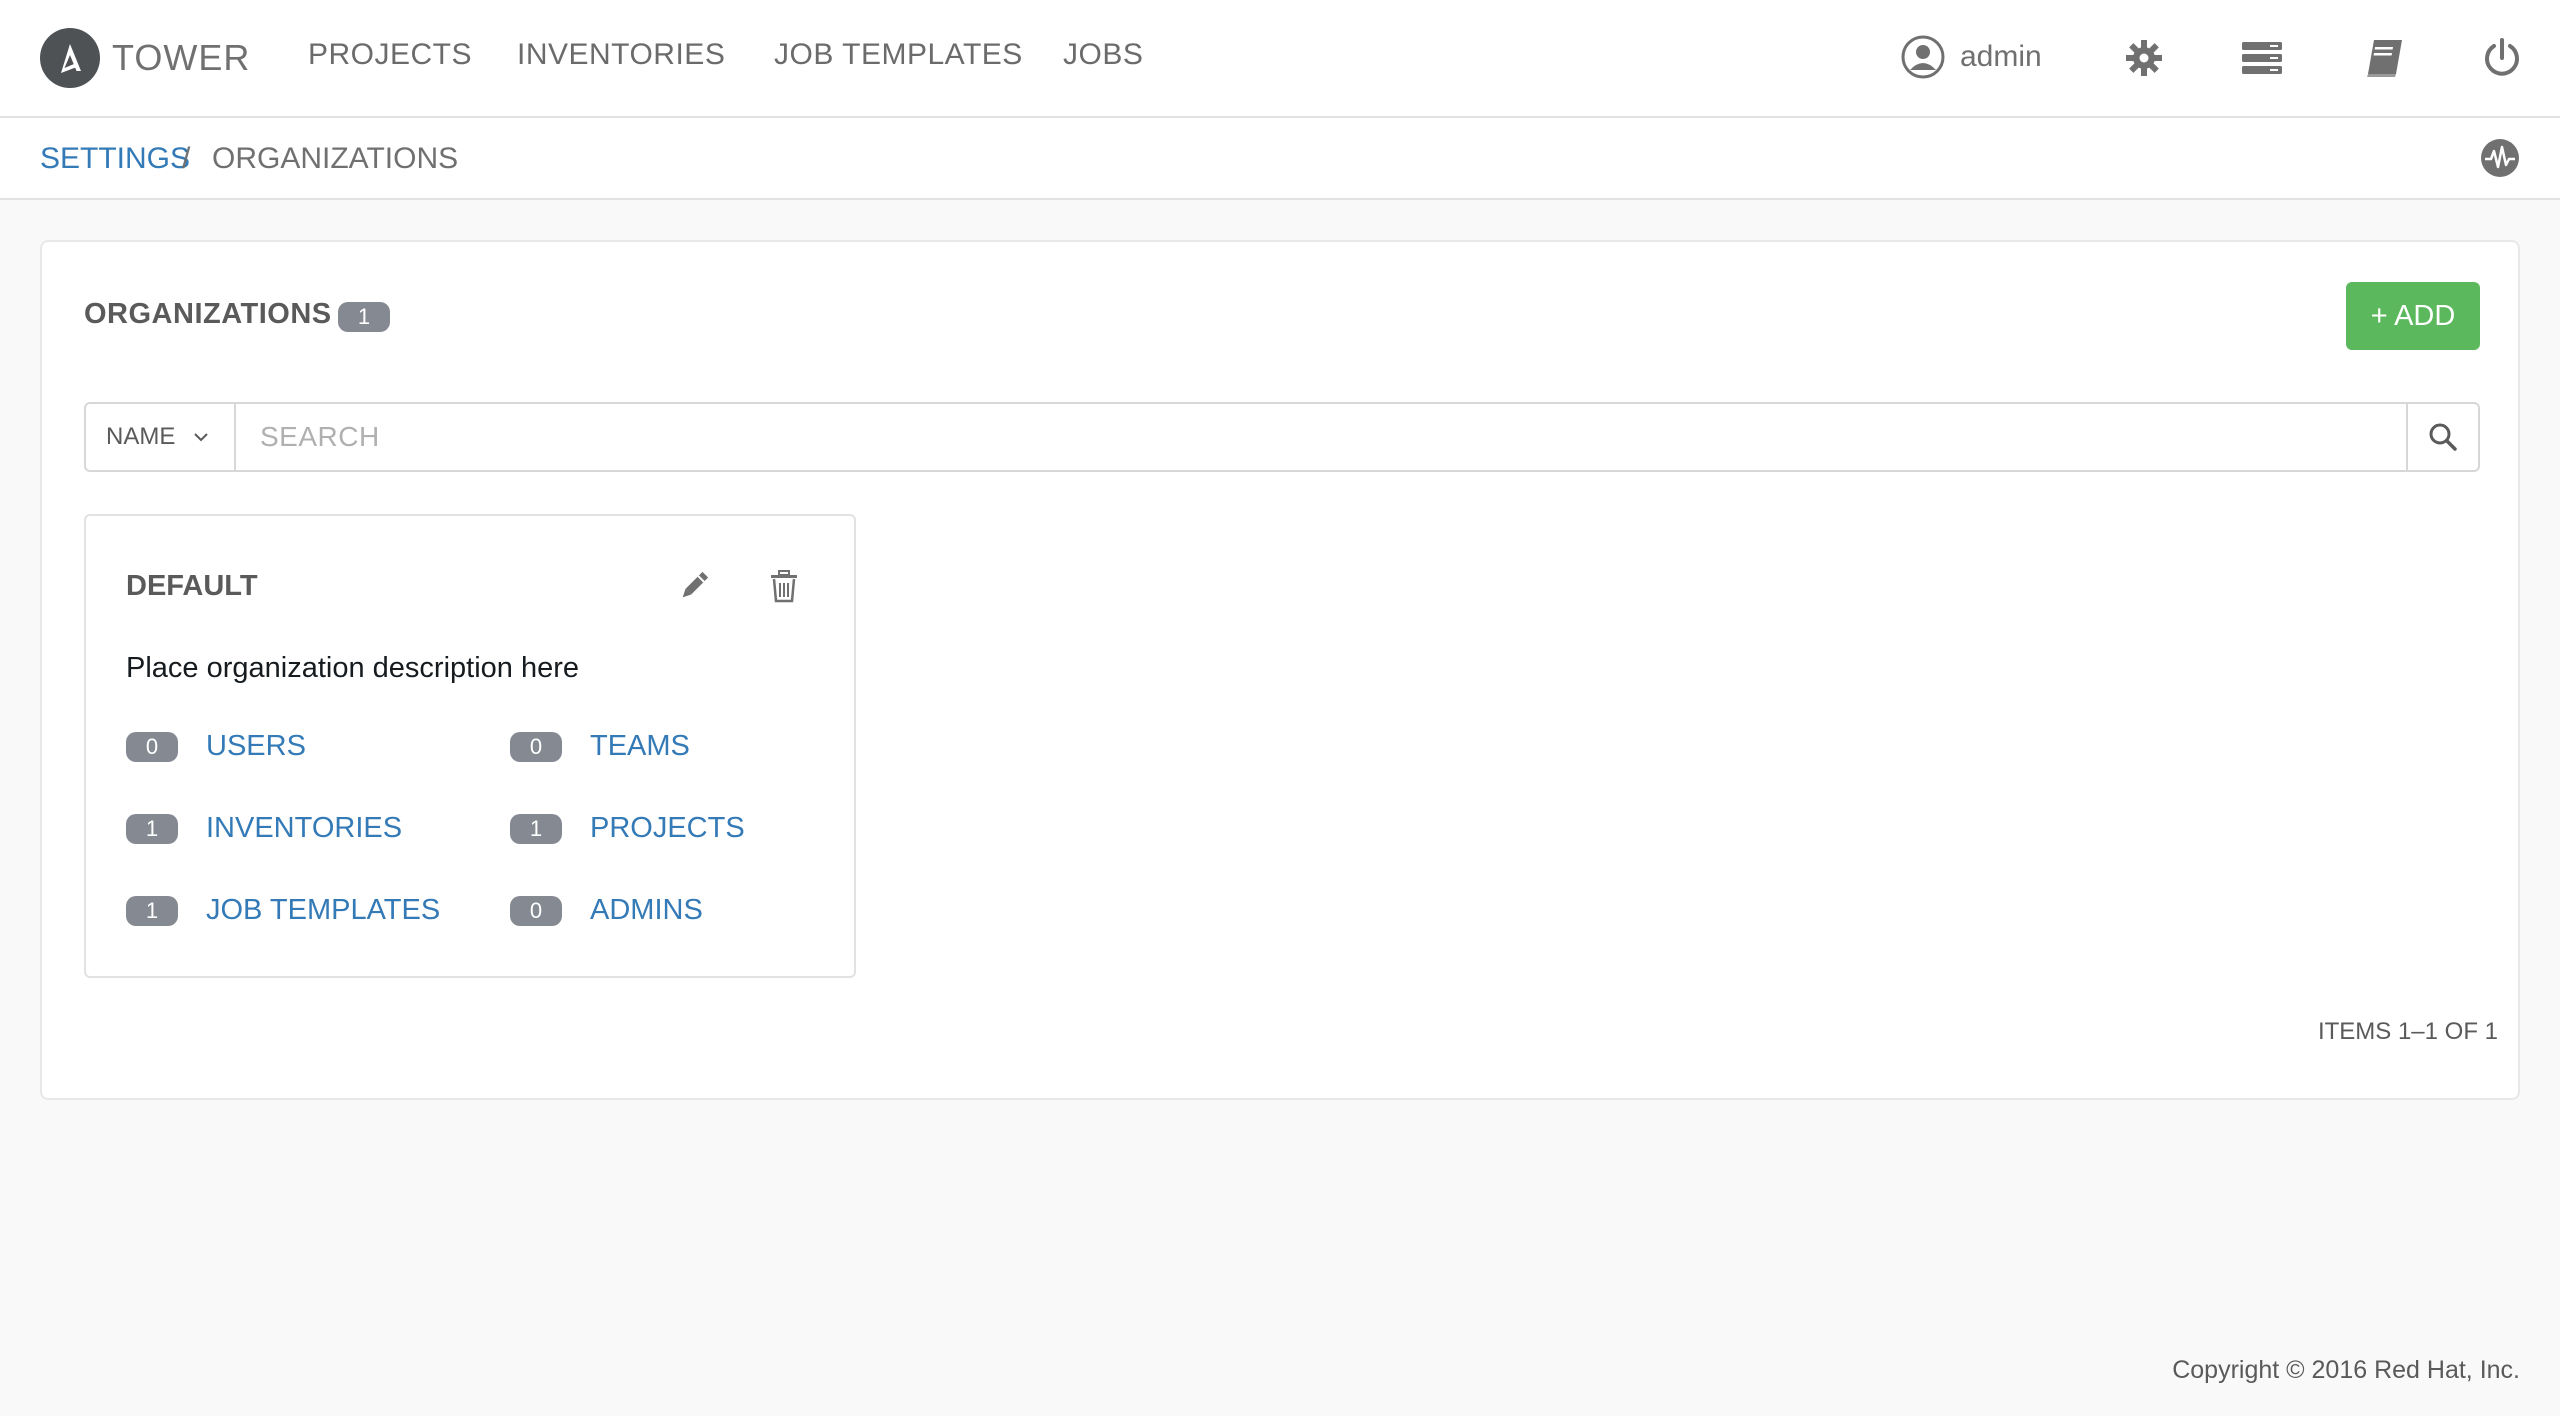 The width and height of the screenshot is (2560, 1416). I want to click on nav-inventories: INVENTORIES, so click(621, 55).